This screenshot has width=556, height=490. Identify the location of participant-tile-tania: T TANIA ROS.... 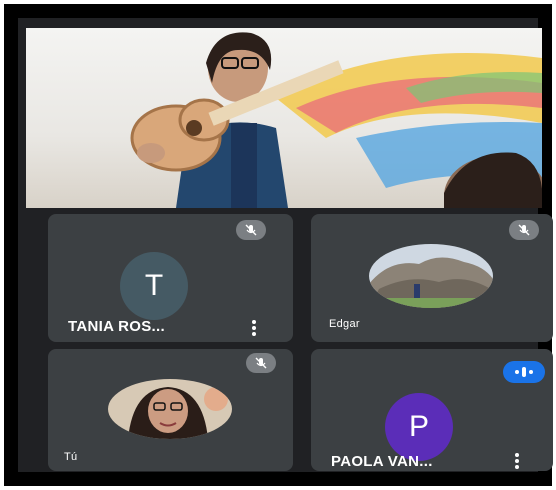
(170, 278).